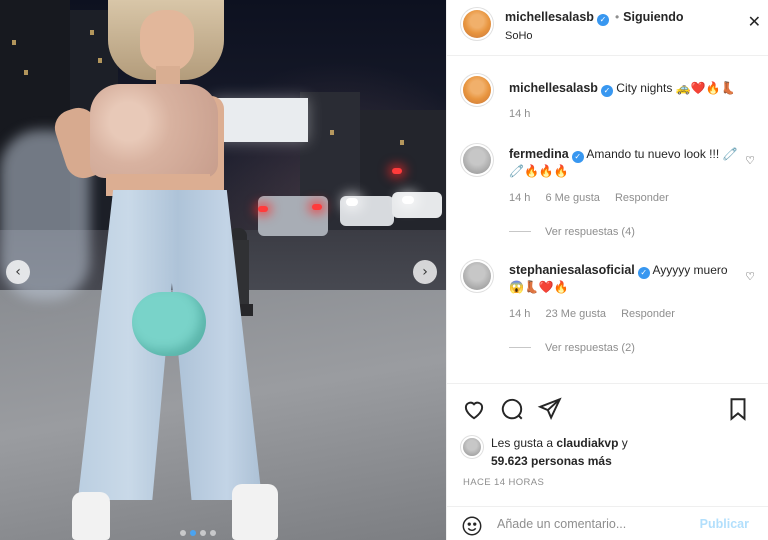 The width and height of the screenshot is (768, 540). I want to click on likes-line-1: Les gusta a claudiakvp y, so click(559, 443).